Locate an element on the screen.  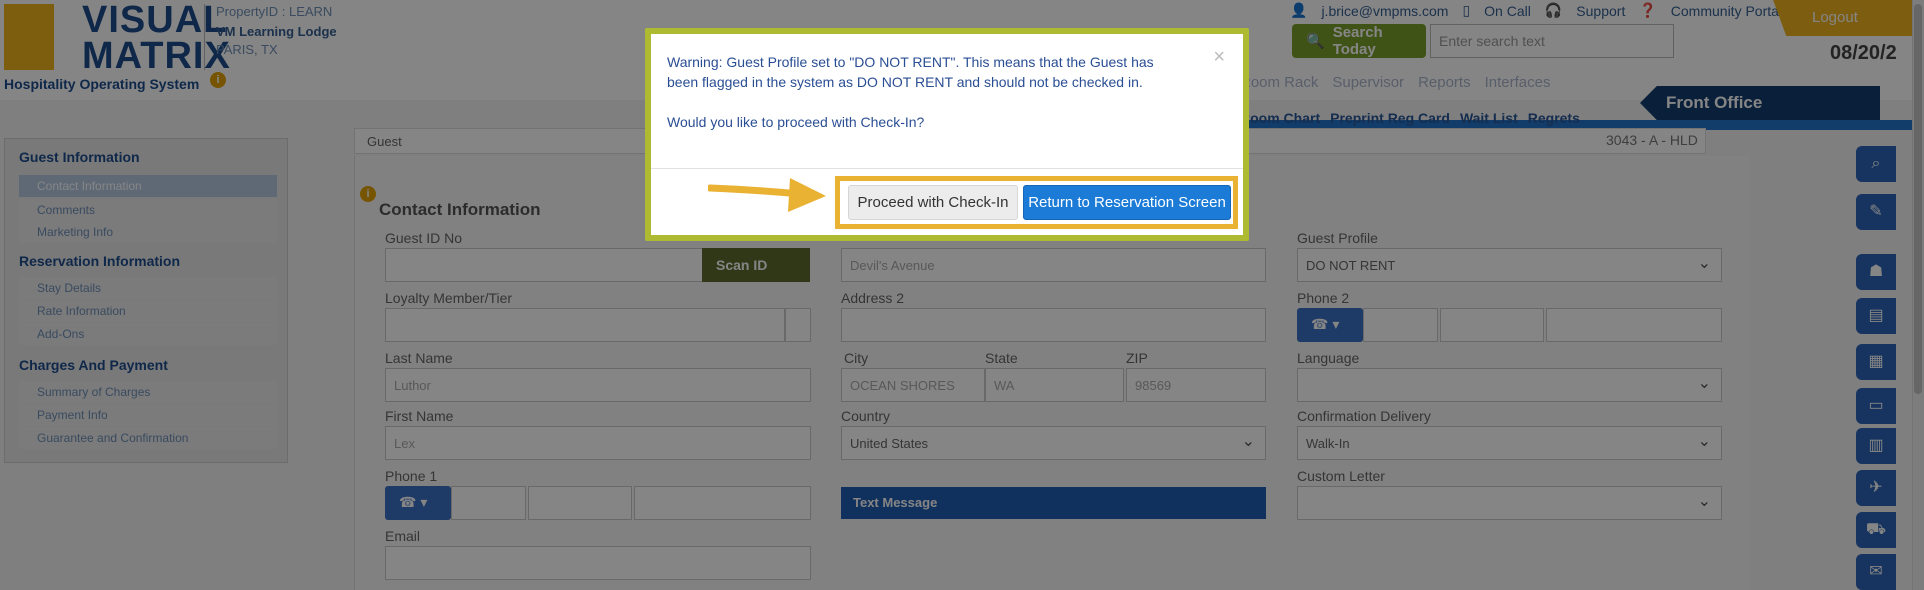
close-icon: × is located at coordinates (1219, 57).